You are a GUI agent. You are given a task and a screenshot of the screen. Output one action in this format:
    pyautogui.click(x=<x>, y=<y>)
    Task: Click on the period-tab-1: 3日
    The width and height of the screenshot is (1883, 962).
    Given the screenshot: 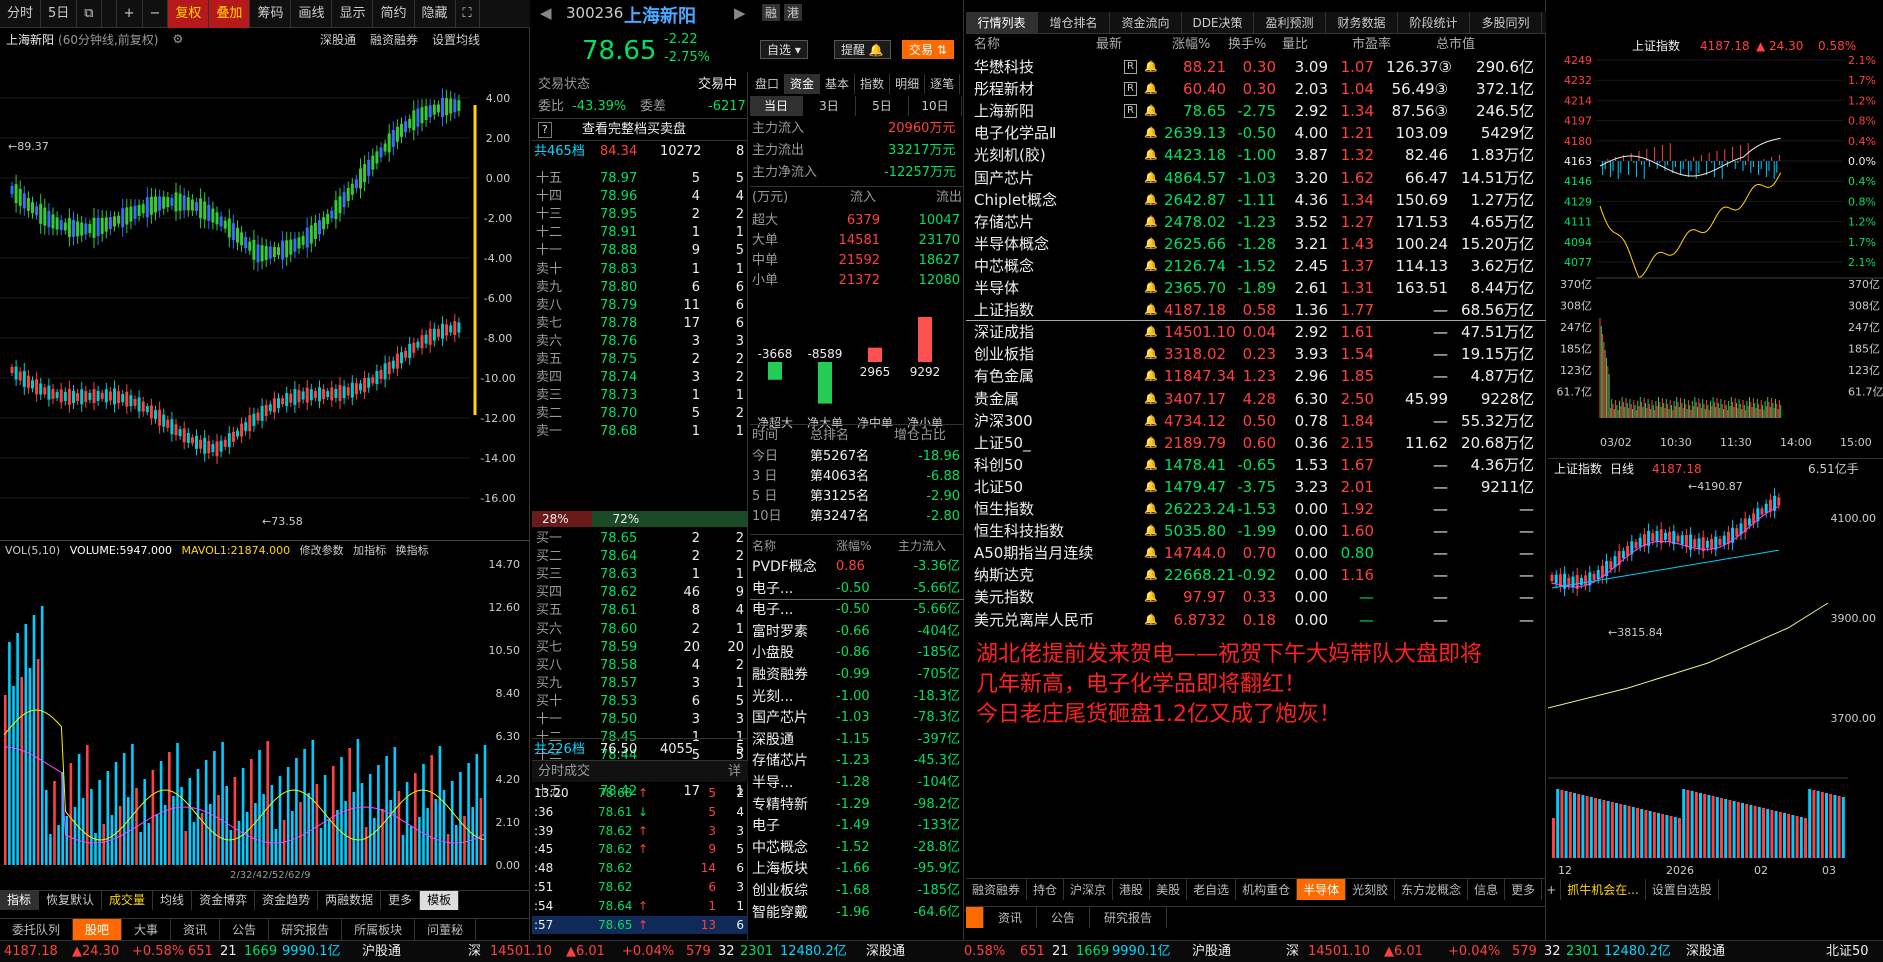 What is the action you would take?
    pyautogui.click(x=829, y=106)
    